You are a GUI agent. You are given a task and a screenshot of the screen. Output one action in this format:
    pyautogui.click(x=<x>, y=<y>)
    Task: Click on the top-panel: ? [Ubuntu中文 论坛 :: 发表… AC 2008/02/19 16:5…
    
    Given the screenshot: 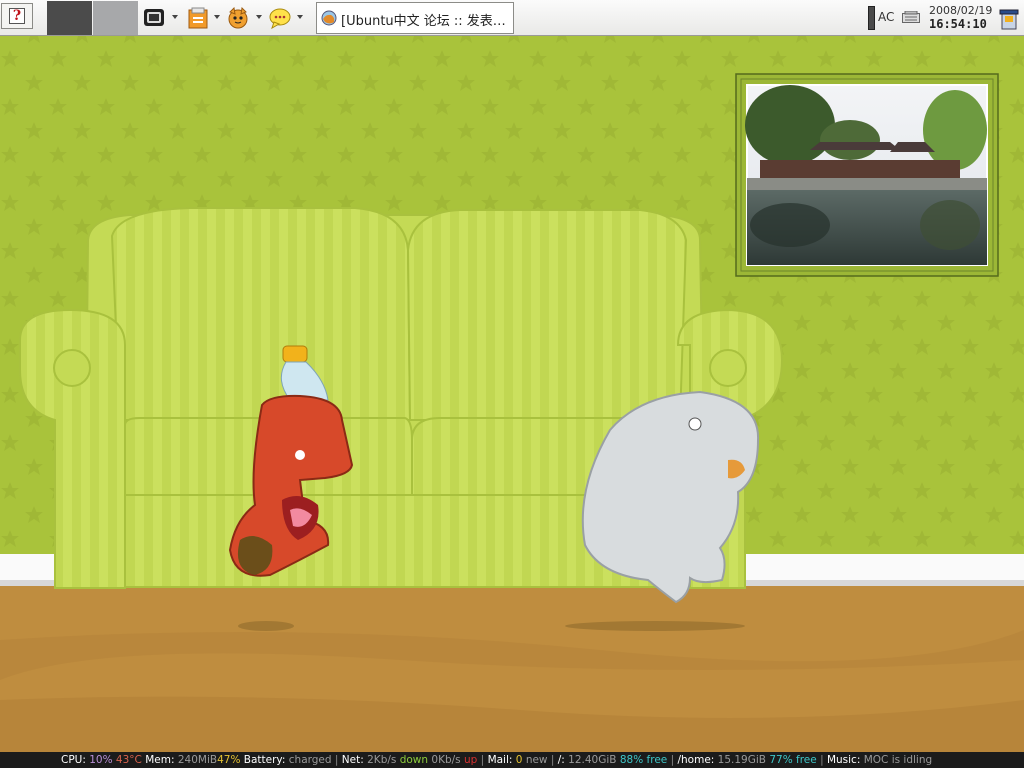 What is the action you would take?
    pyautogui.click(x=512, y=18)
    